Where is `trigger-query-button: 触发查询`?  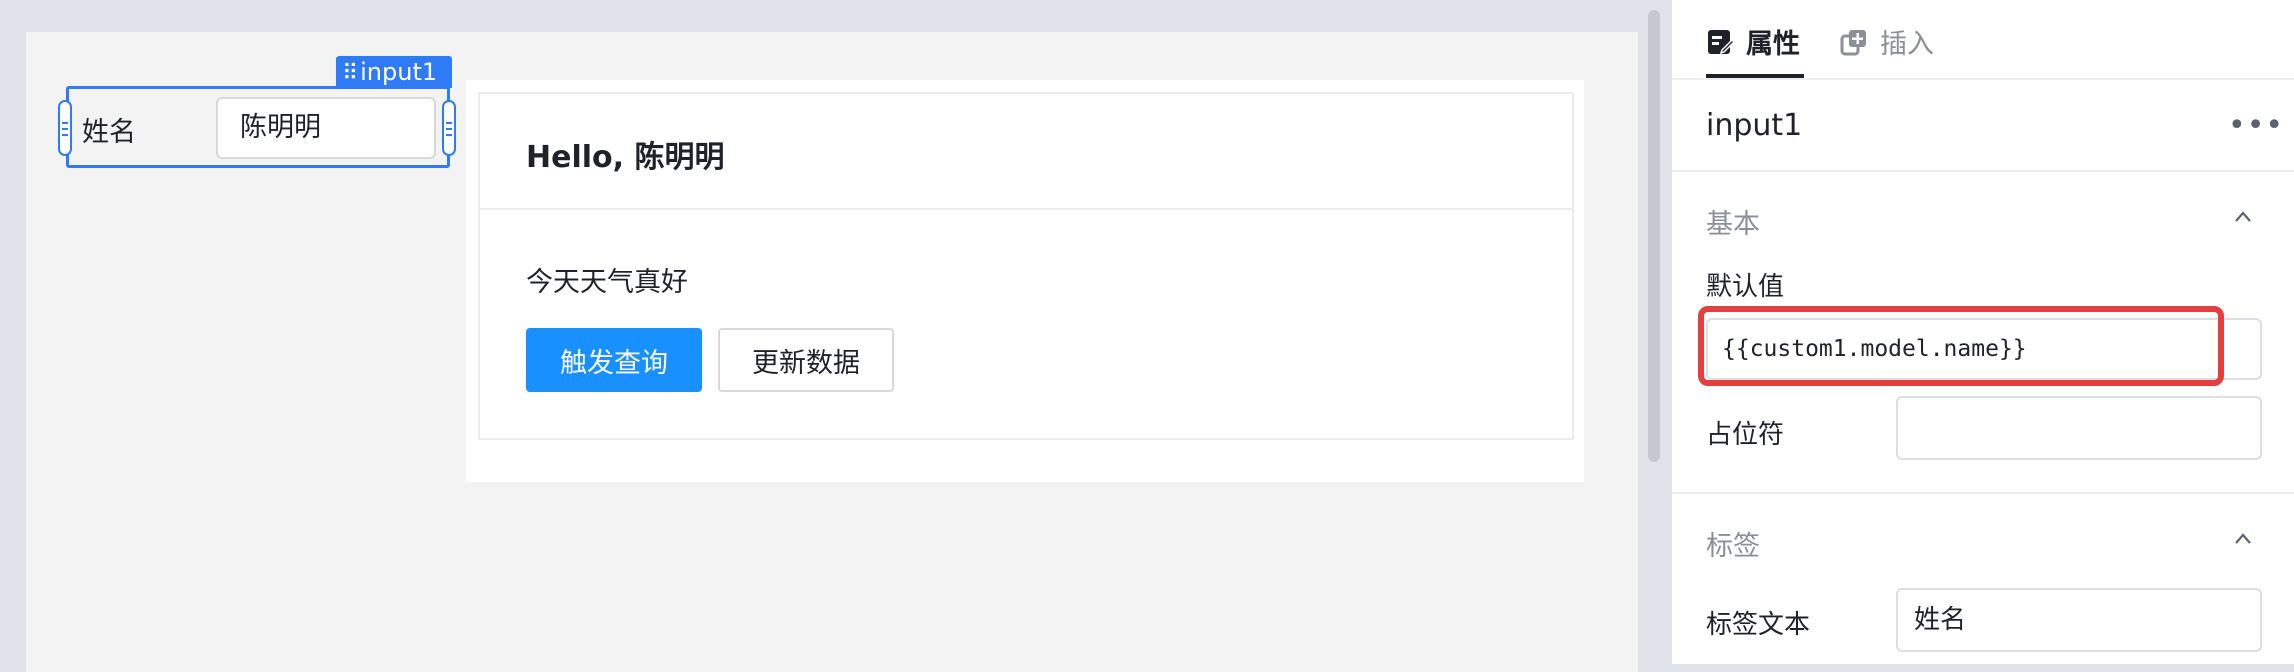 trigger-query-button: 触发查询 is located at coordinates (614, 360).